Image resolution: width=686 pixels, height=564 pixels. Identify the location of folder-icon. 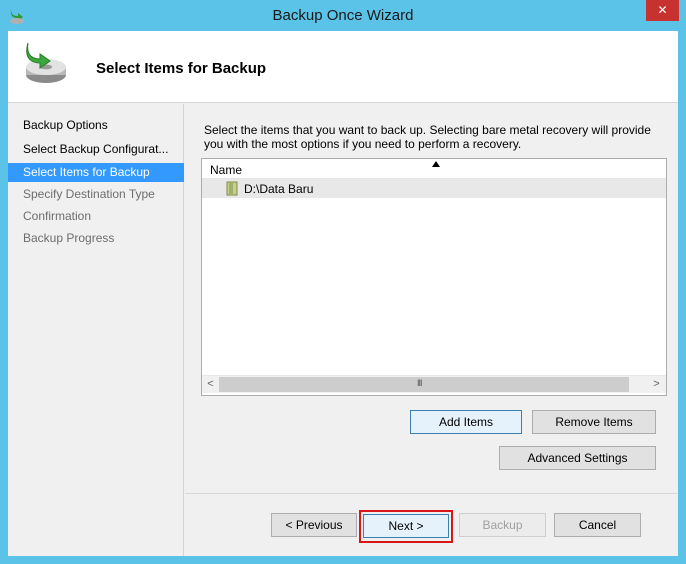
(232, 188).